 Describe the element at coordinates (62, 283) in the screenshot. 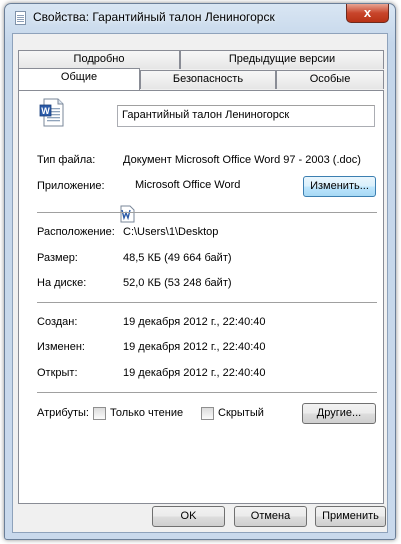

I see `size-on-disk-label: На диске:` at that location.